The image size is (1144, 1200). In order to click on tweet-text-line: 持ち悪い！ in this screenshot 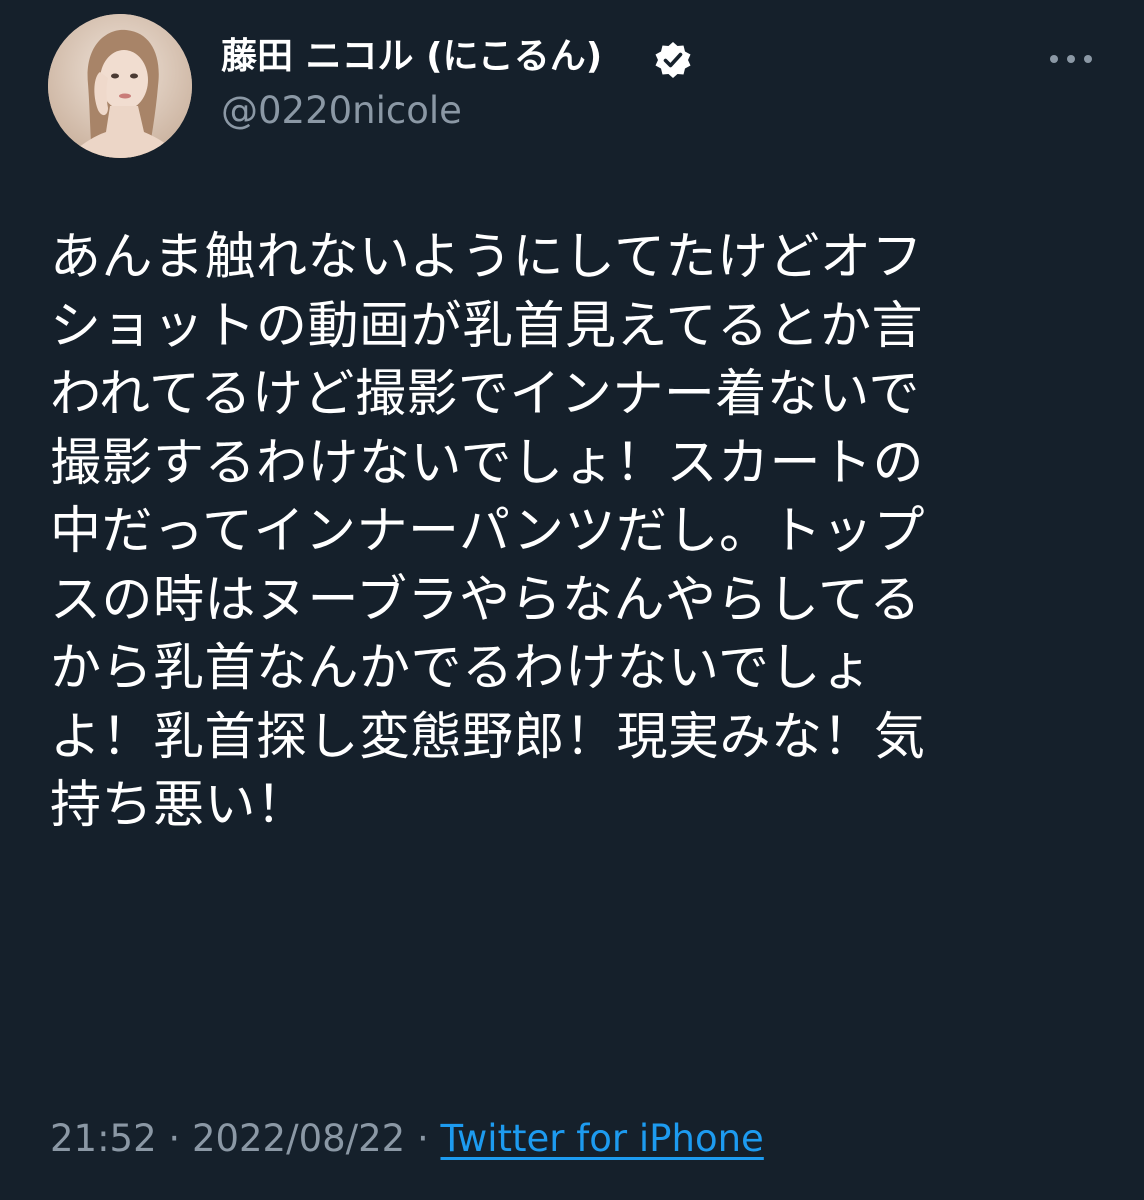, I will do `click(179, 805)`.